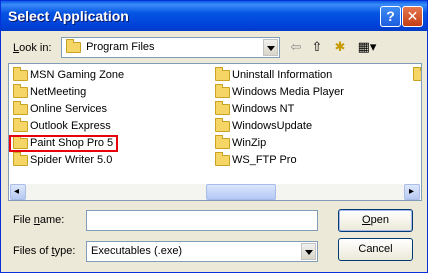 The image size is (428, 273). I want to click on files-of-type-value: Executables (.exe), so click(137, 251).